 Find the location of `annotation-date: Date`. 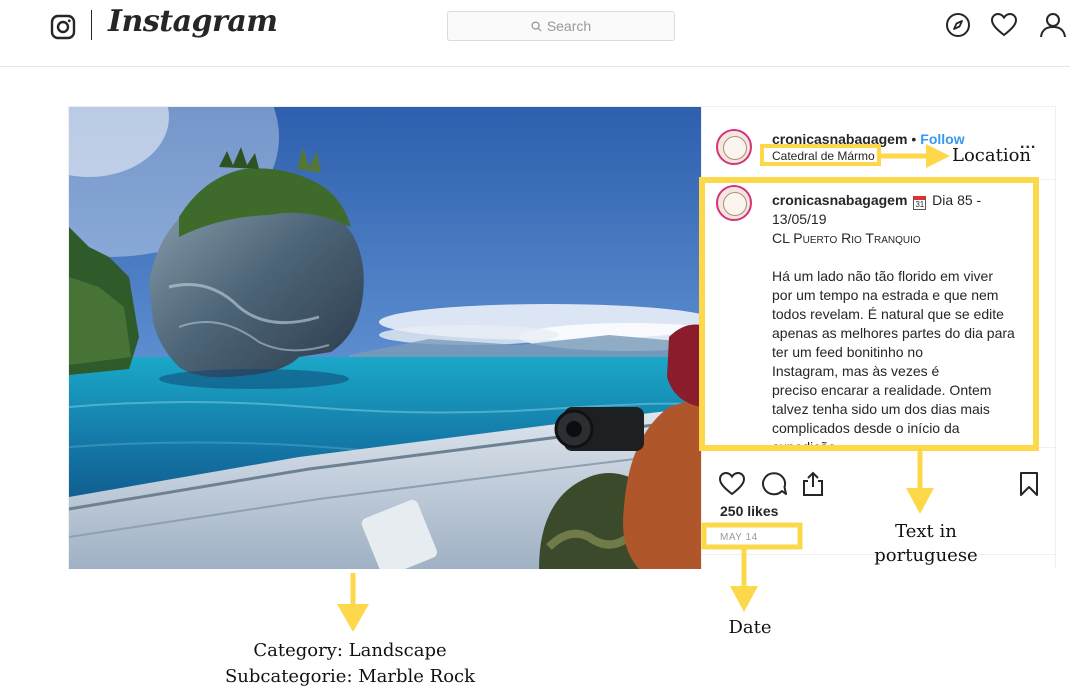

annotation-date: Date is located at coordinates (750, 627).